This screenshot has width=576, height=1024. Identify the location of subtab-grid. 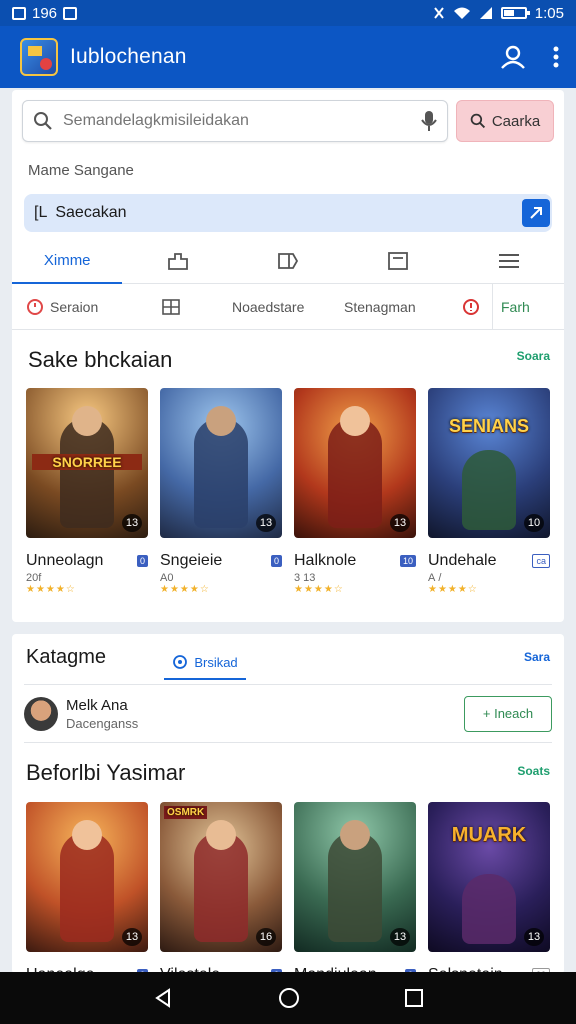
(197, 306).